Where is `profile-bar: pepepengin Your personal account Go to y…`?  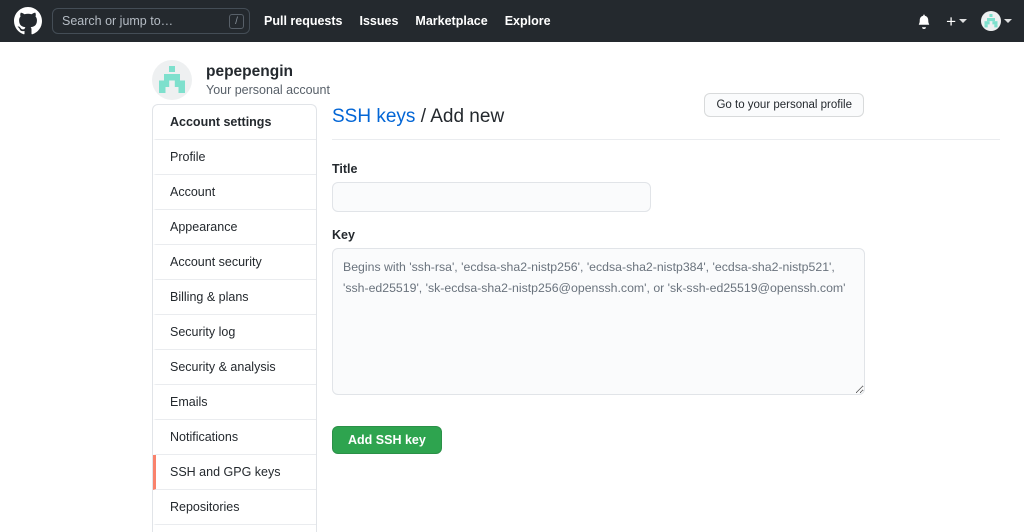
profile-bar: pepepengin Your personal account Go to y… is located at coordinates (512, 79).